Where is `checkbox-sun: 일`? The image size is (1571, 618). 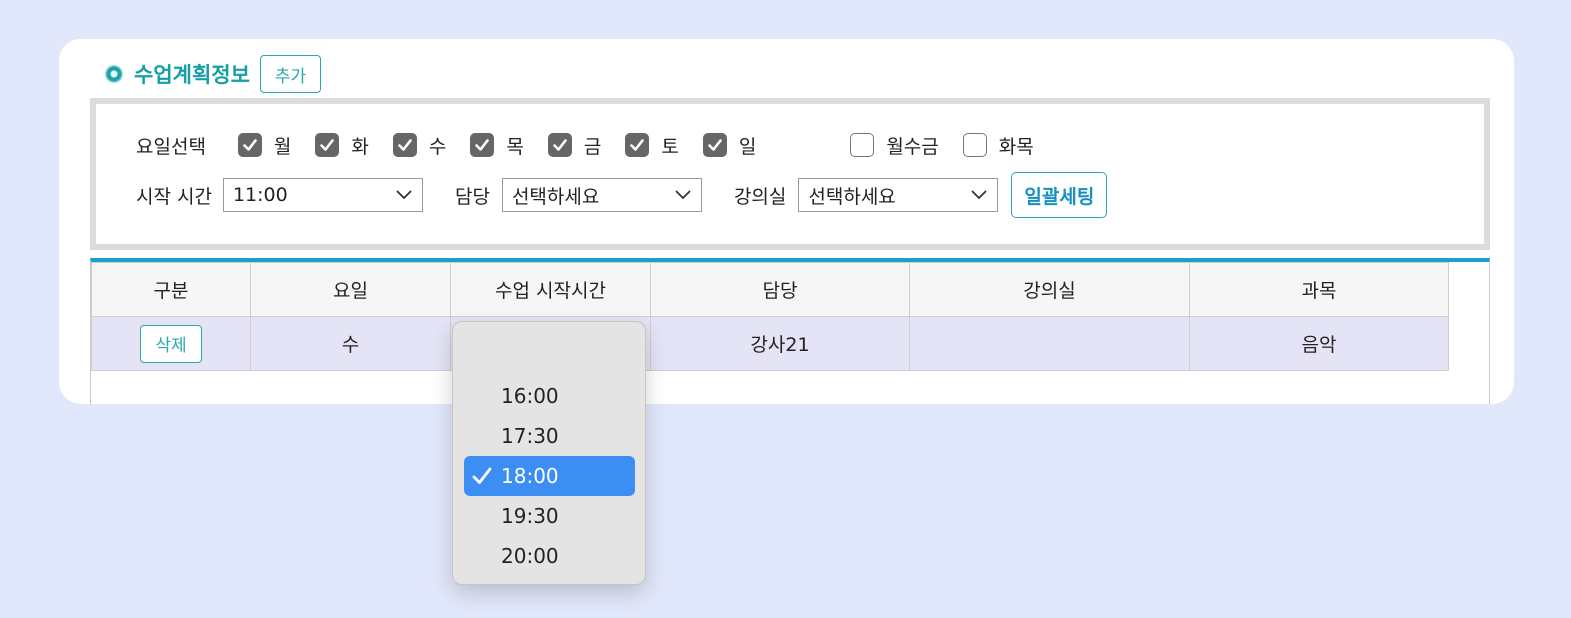 checkbox-sun: 일 is located at coordinates (729, 145).